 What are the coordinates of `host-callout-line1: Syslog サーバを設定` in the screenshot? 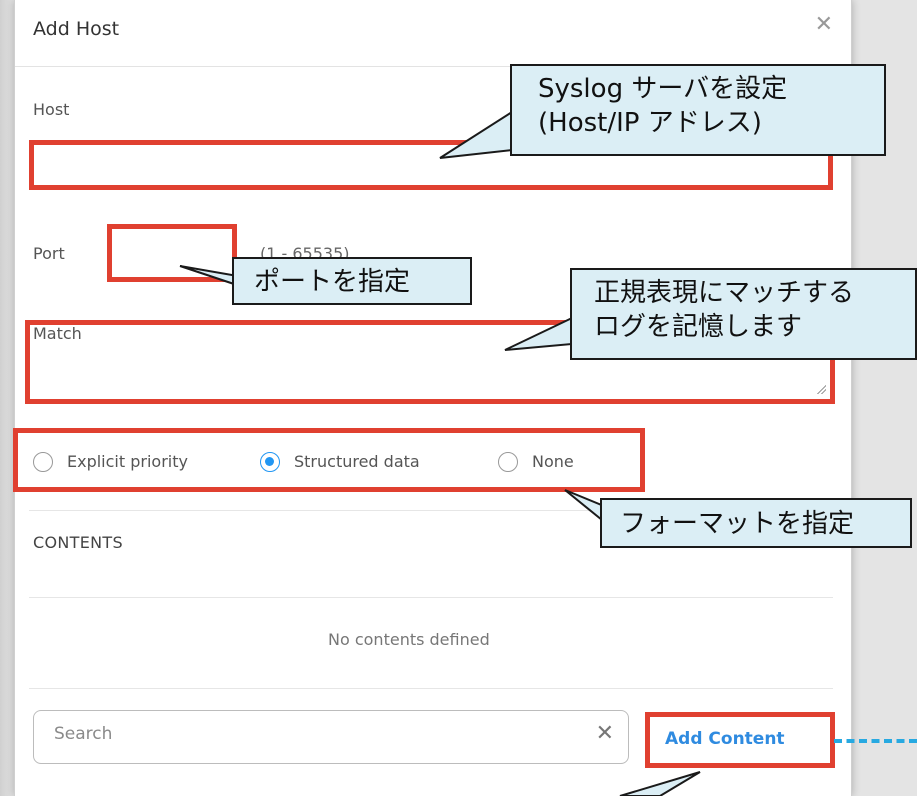 It's located at (663, 89).